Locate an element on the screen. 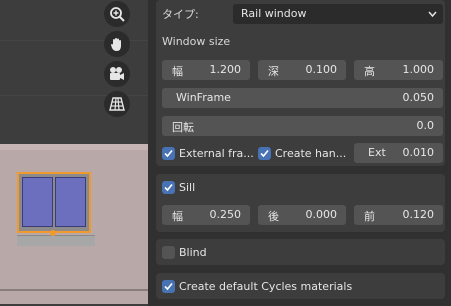 This screenshot has width=451, height=306. ext-value: 0.010 is located at coordinates (418, 152).